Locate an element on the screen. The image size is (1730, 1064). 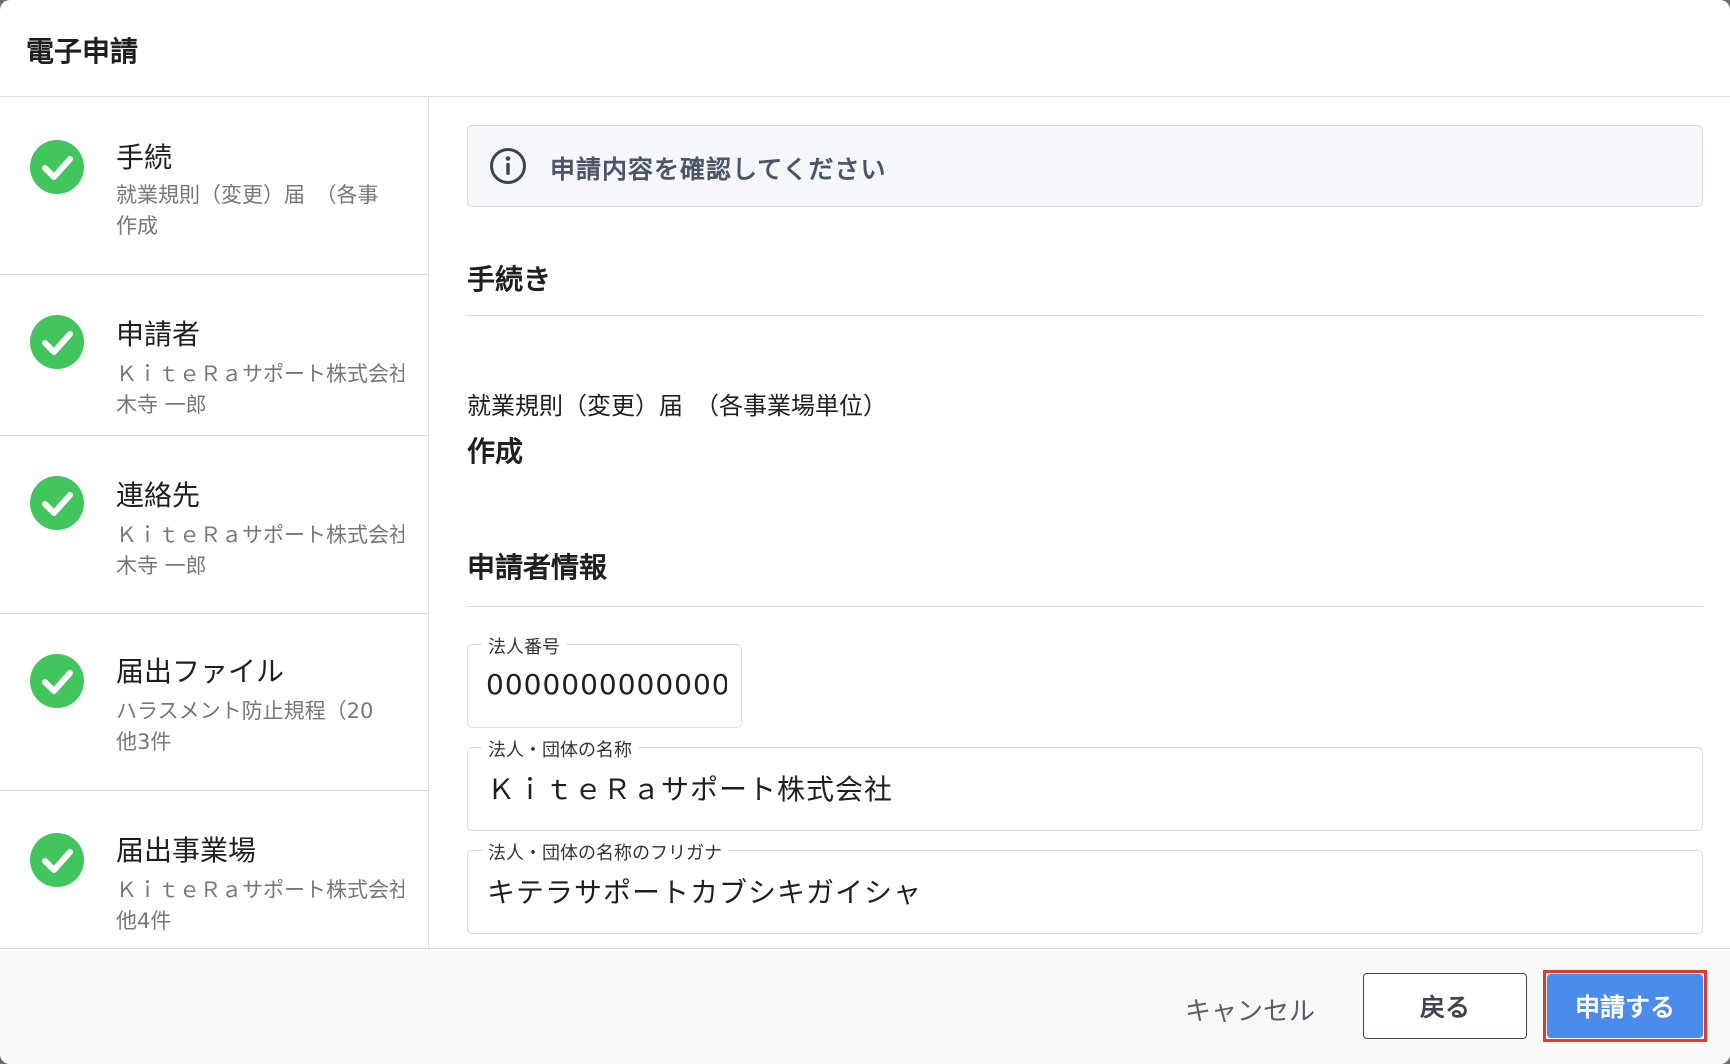
step-procedure: 手続 就業規則（変更）届 （各事 作成 is located at coordinates (214, 186).